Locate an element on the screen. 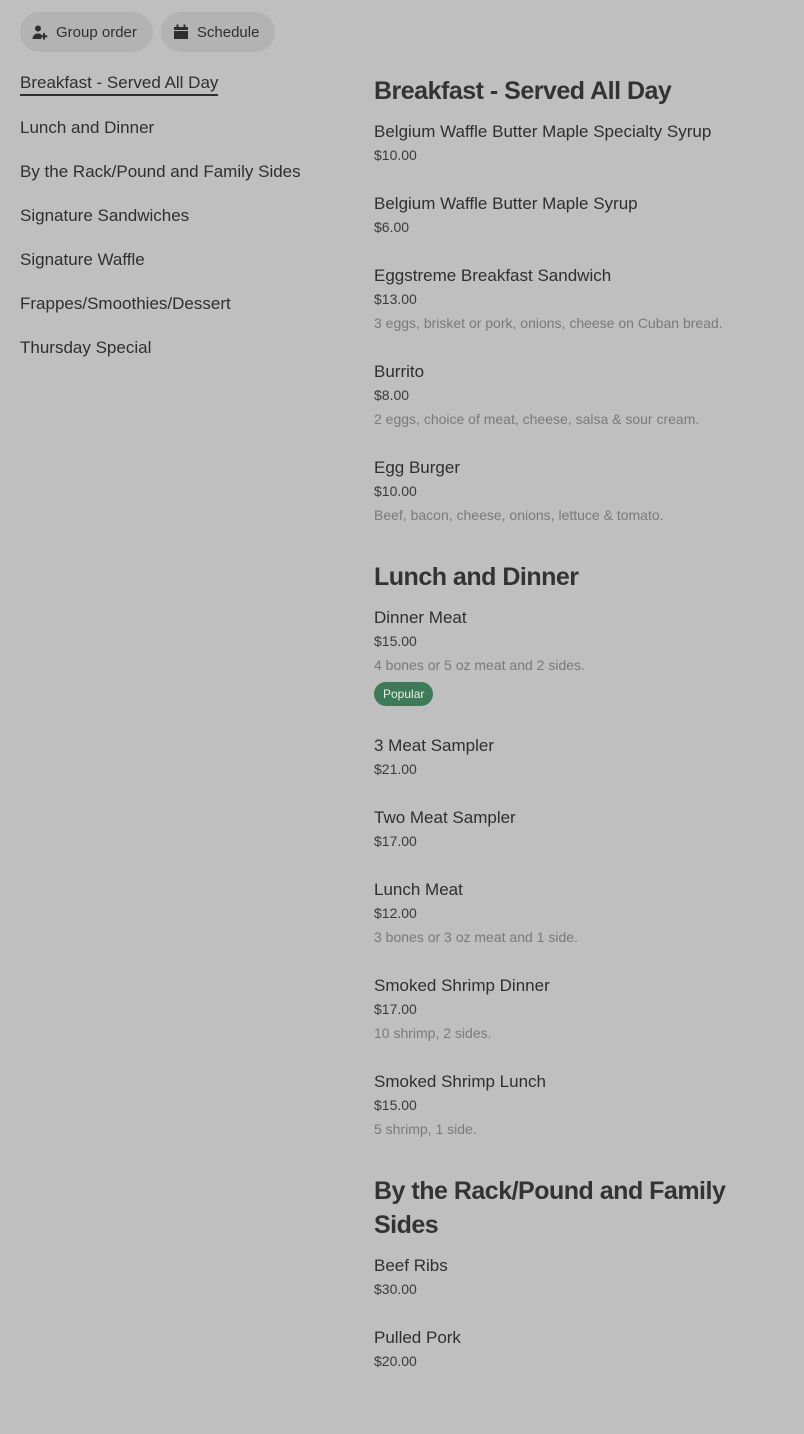 Image resolution: width=804 pixels, height=1434 pixels. sidebar-item-signature-sandwiches: Signature Sandwiches is located at coordinates (104, 216).